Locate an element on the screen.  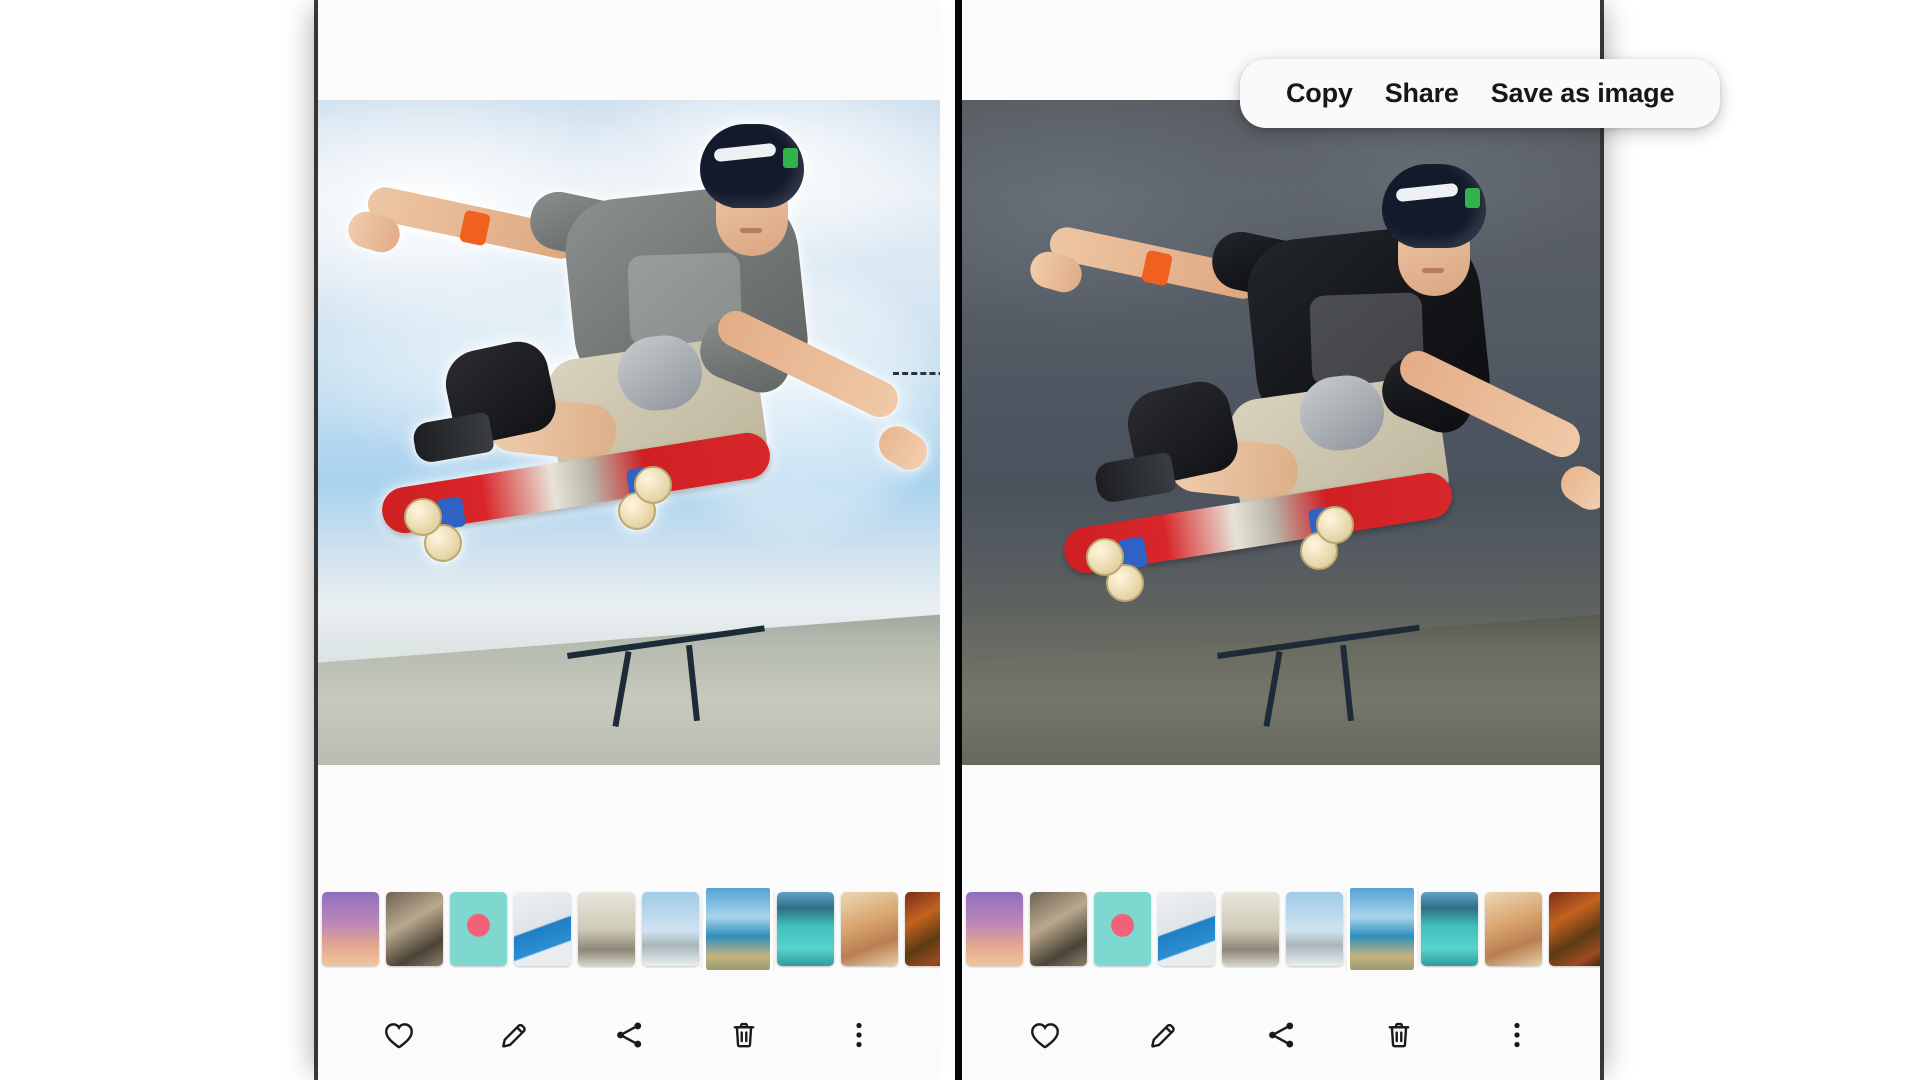
bottom-toolbar-before is located at coordinates (629, 1035).